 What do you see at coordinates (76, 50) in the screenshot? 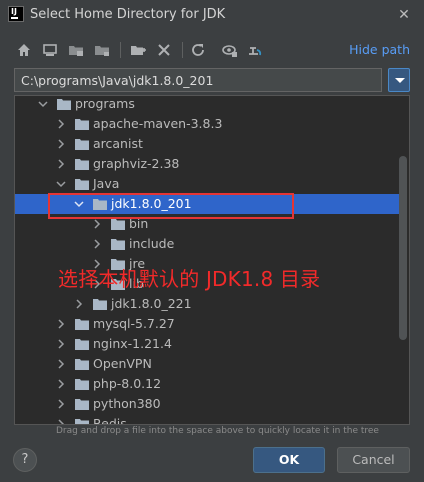
I see `project-folder-icon` at bounding box center [76, 50].